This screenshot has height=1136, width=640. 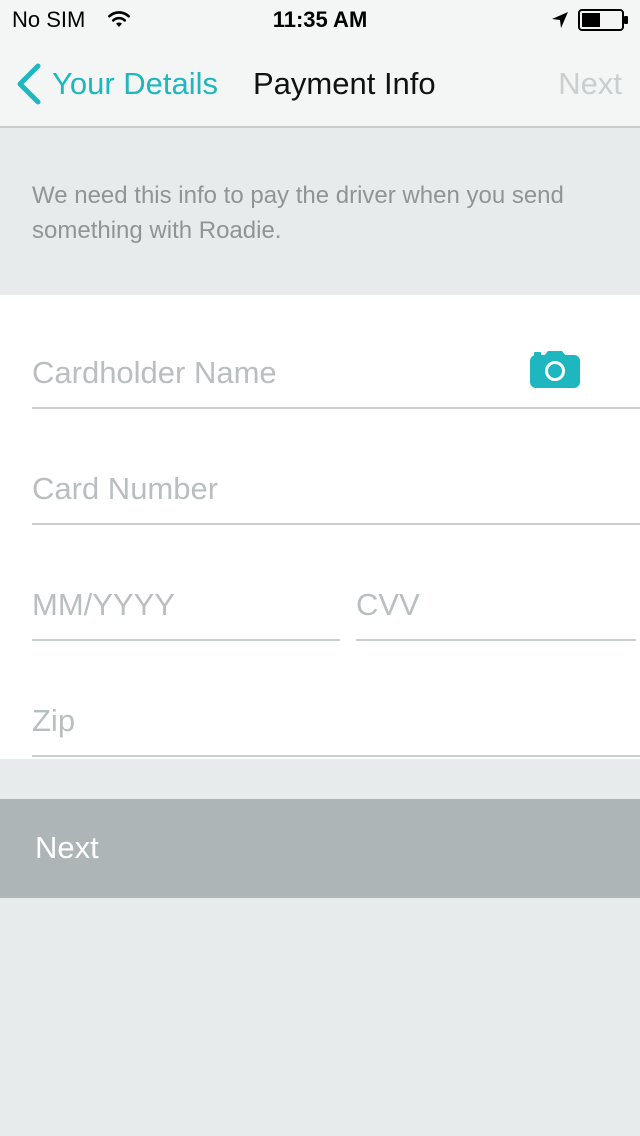 What do you see at coordinates (54, 720) in the screenshot?
I see `zip-placeholder: Zip` at bounding box center [54, 720].